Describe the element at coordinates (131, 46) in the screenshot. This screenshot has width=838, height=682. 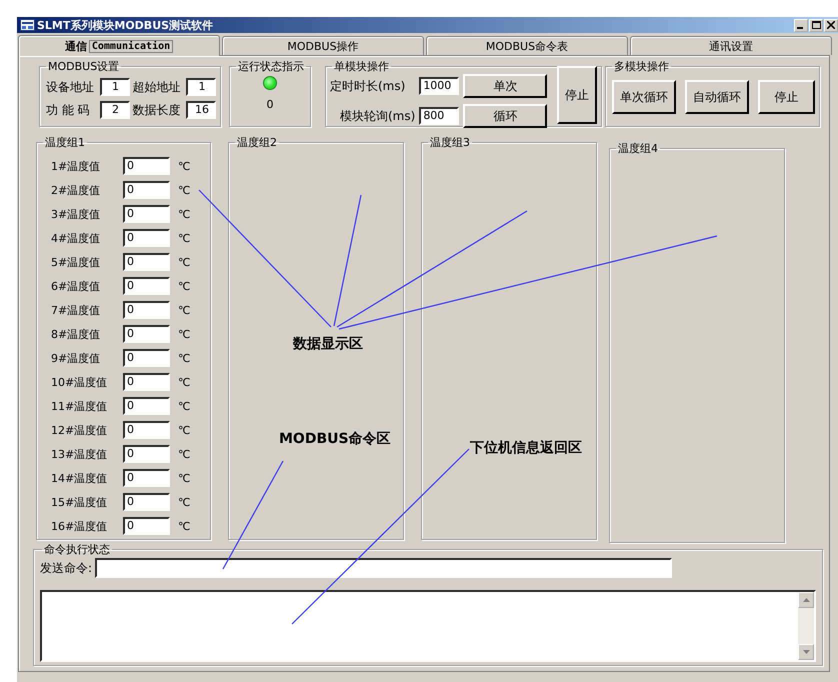
I see `tab-sublabel: Communication` at that location.